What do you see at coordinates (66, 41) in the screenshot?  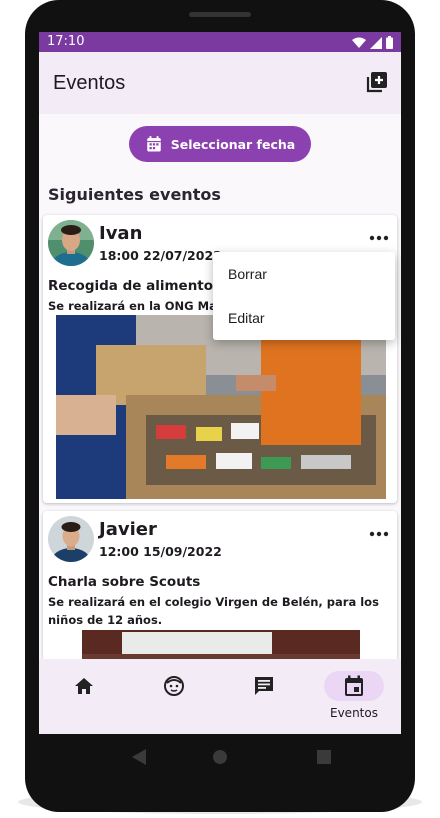 I see `status-time: 17:10` at bounding box center [66, 41].